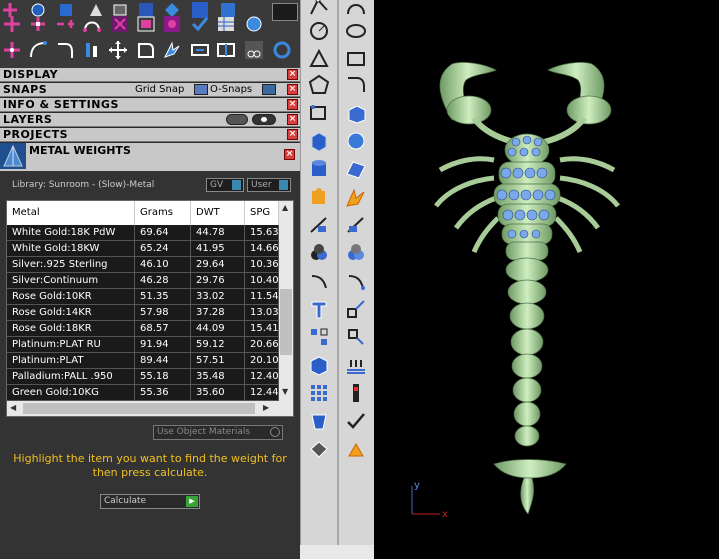  Describe the element at coordinates (319, 85) in the screenshot. I see `polygon-icon` at that location.